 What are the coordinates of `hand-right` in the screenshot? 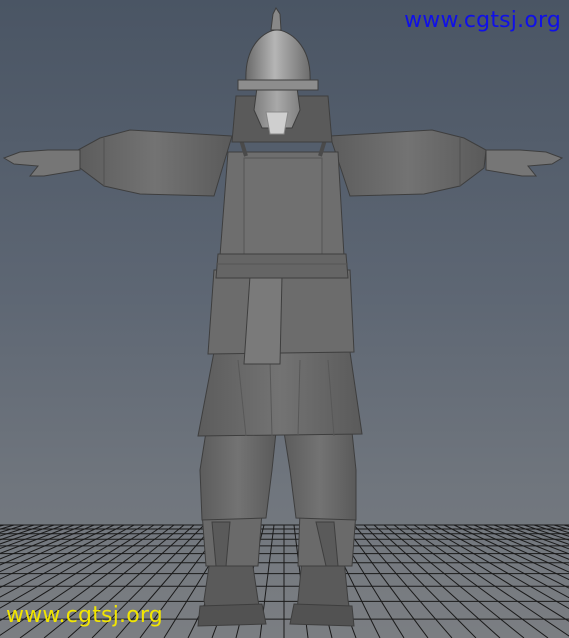 It's located at (524, 163).